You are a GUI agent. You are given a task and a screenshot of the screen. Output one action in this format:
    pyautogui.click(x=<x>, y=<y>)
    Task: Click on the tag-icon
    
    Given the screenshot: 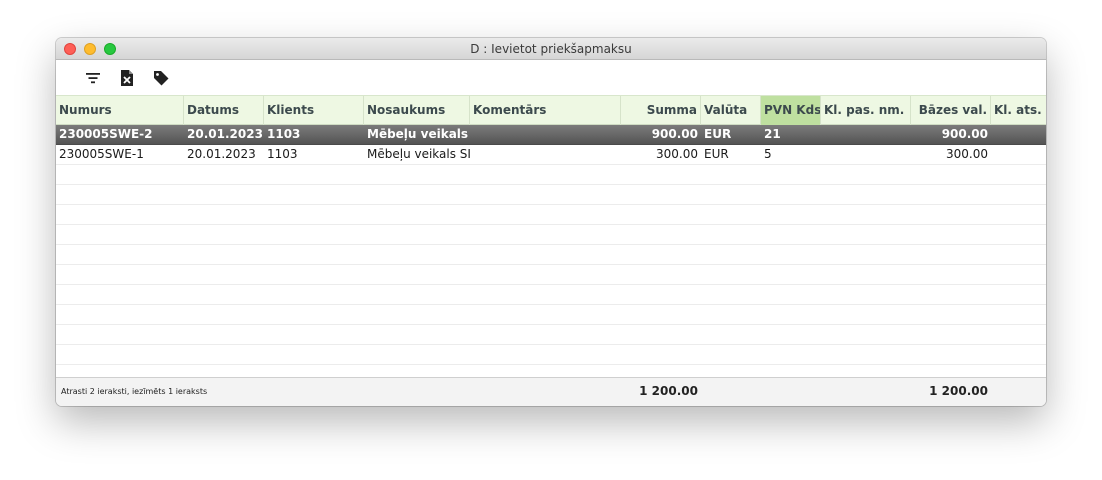 What is the action you would take?
    pyautogui.click(x=161, y=78)
    